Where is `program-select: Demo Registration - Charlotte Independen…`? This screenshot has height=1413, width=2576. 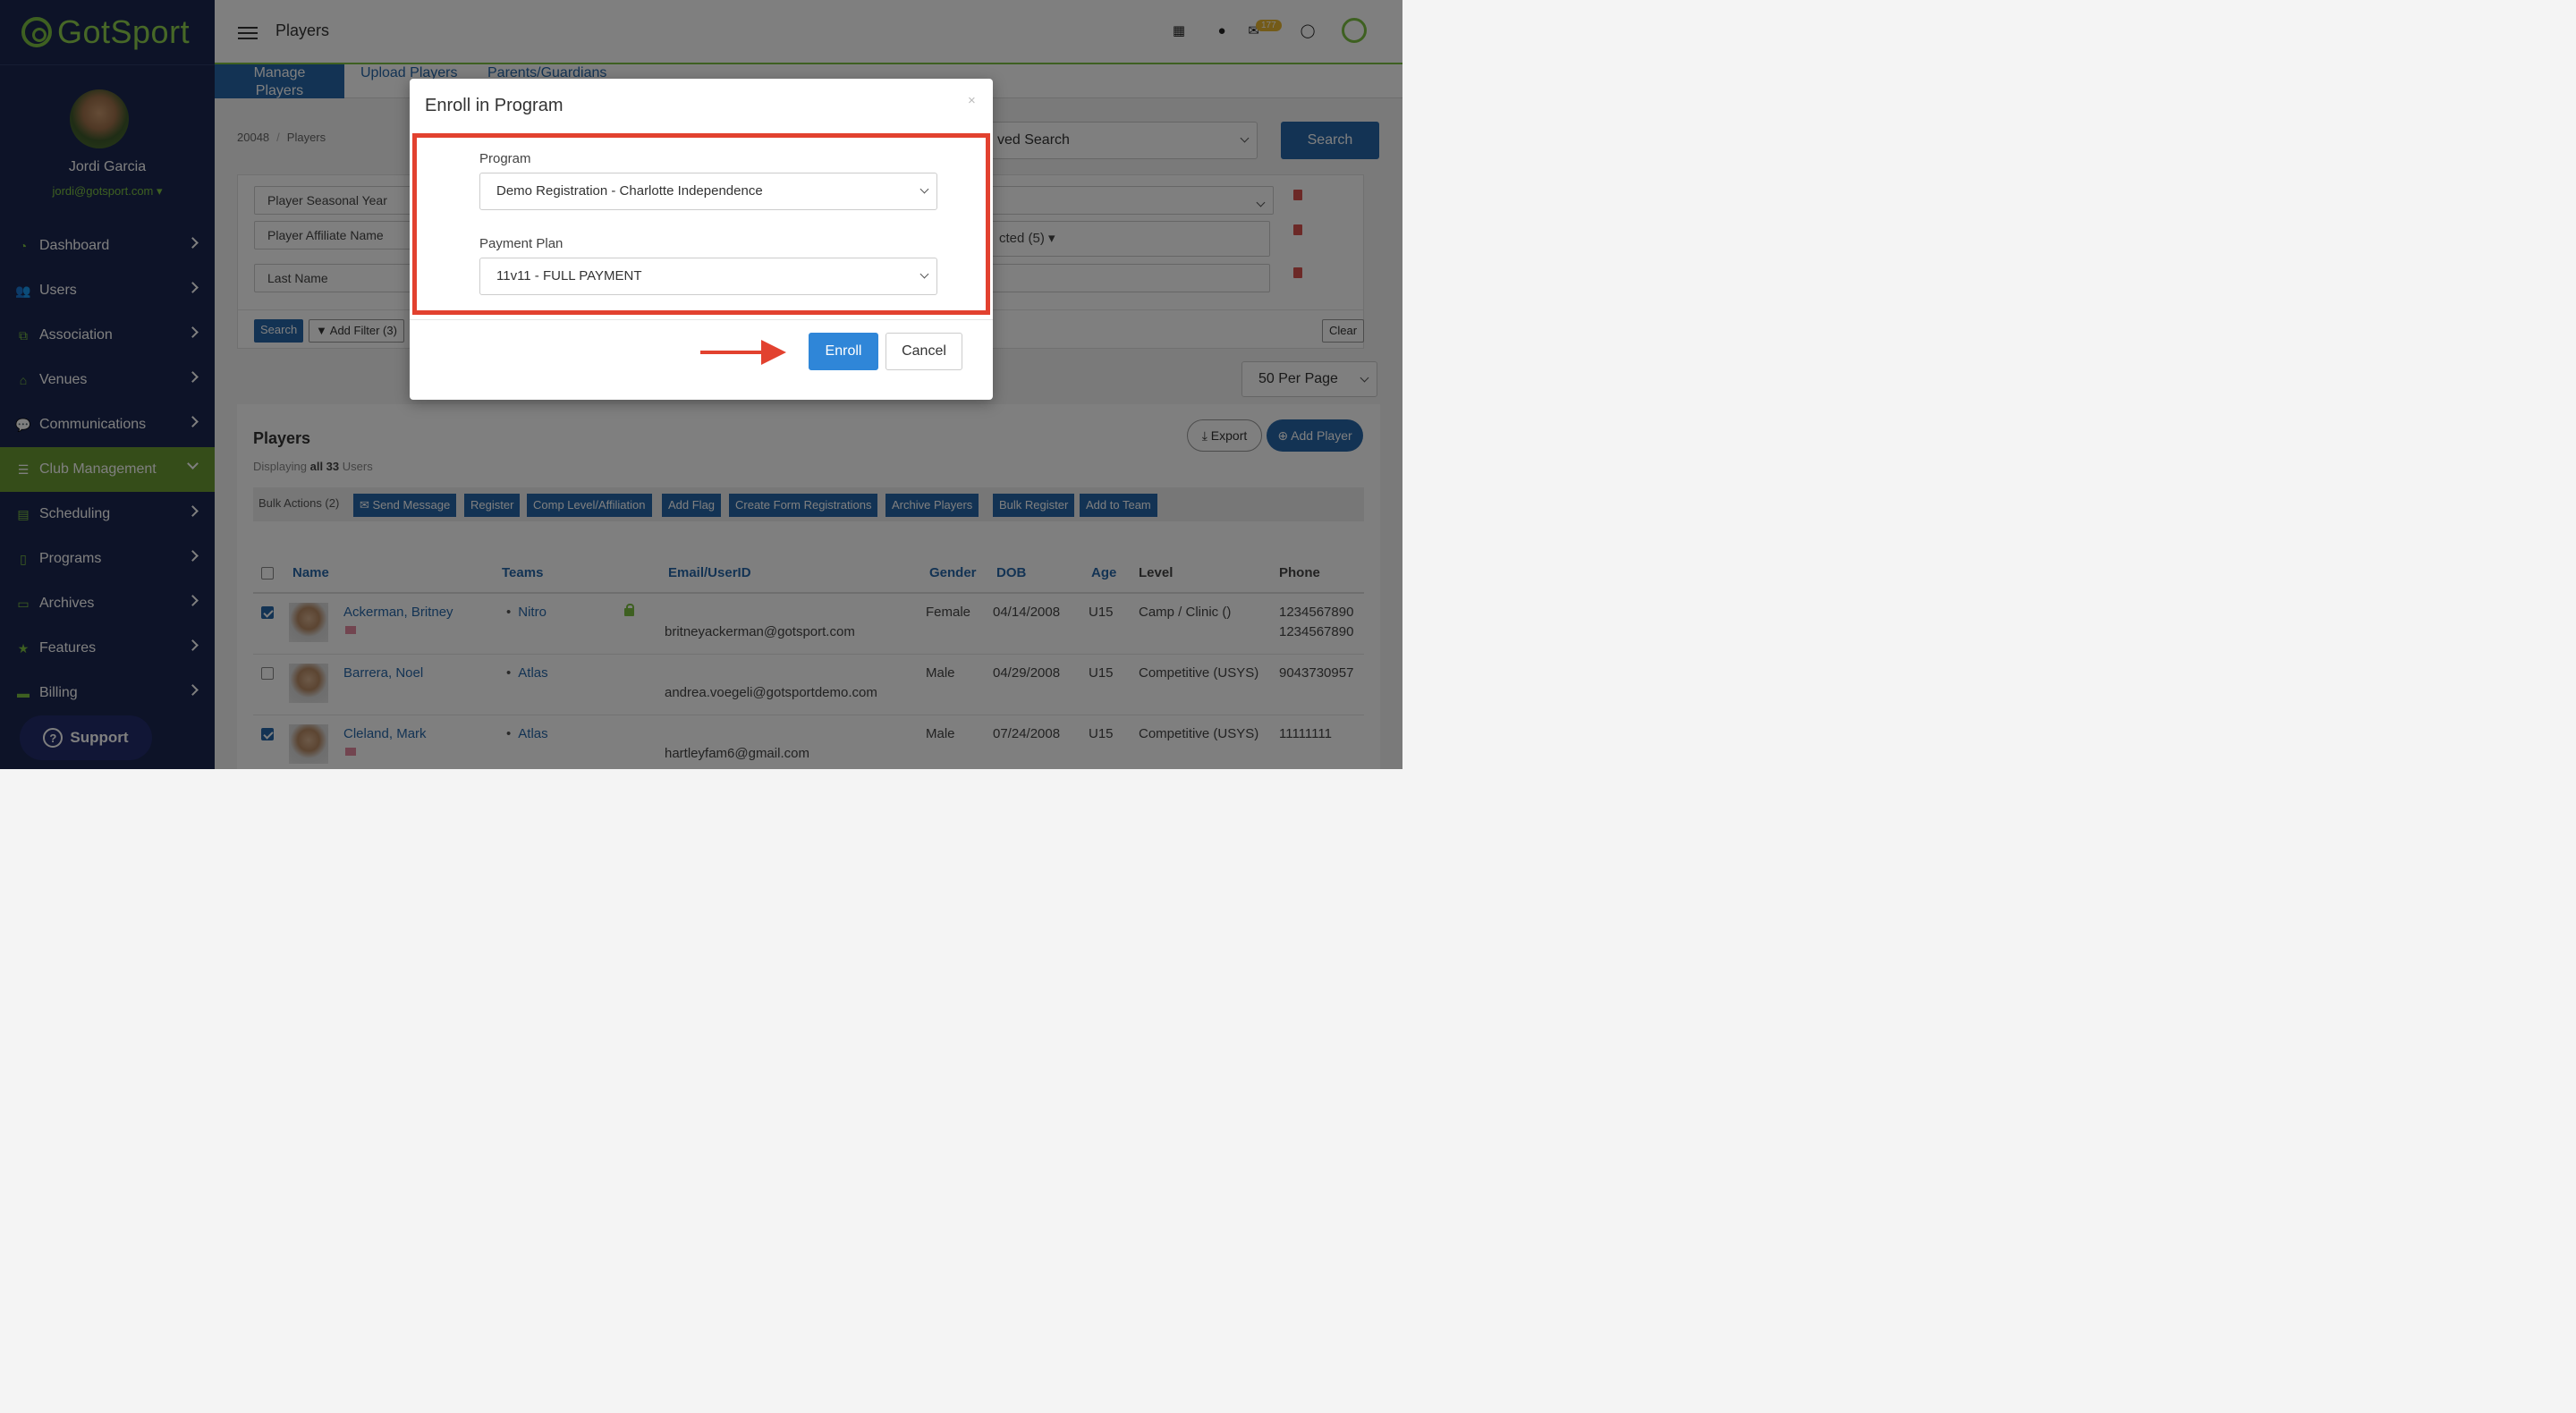 program-select: Demo Registration - Charlotte Independen… is located at coordinates (708, 191).